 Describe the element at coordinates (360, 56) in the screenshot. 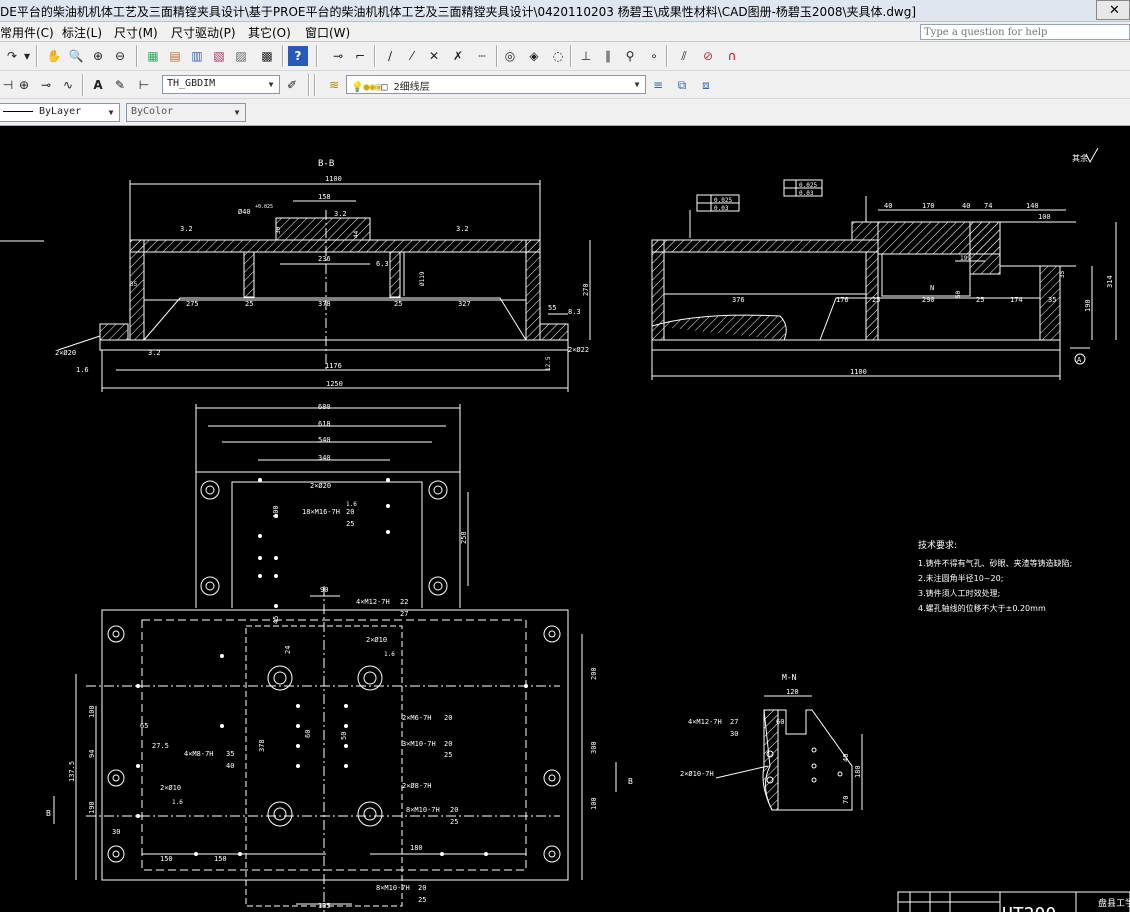

I see `snap-midpoint-icon: ⌐` at that location.